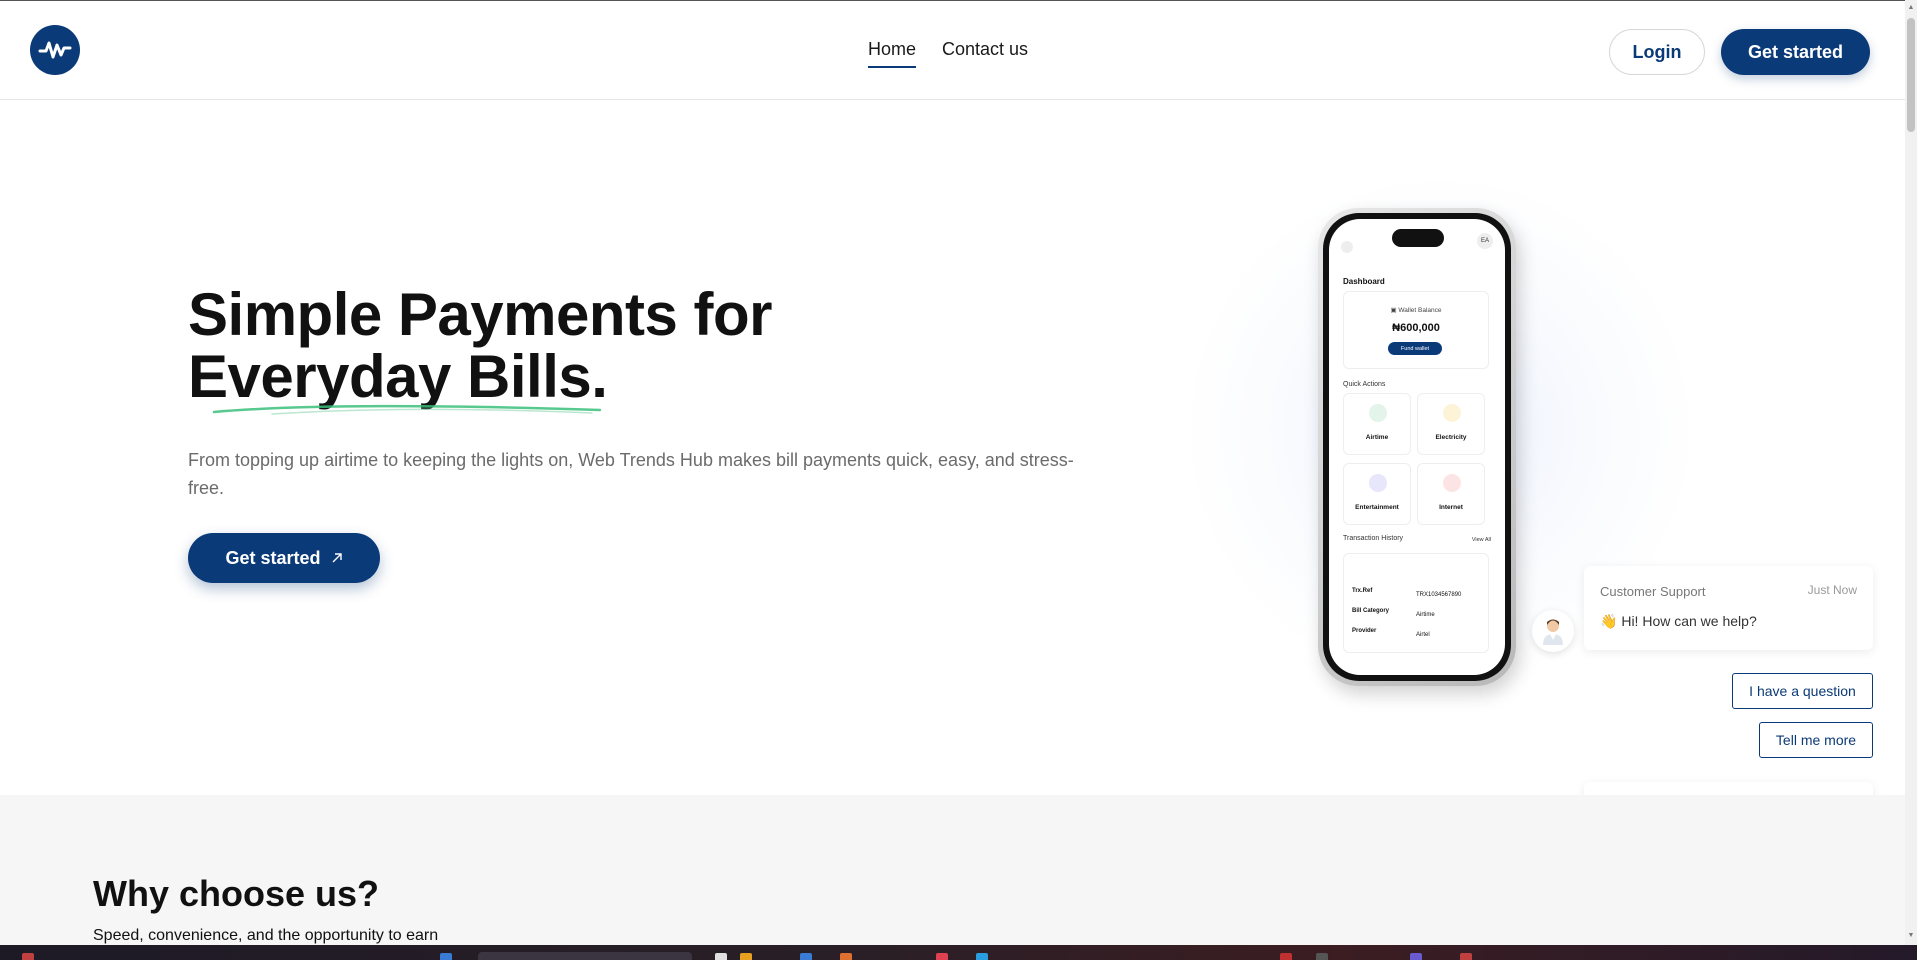  What do you see at coordinates (1657, 52) in the screenshot?
I see `login-button: Login` at bounding box center [1657, 52].